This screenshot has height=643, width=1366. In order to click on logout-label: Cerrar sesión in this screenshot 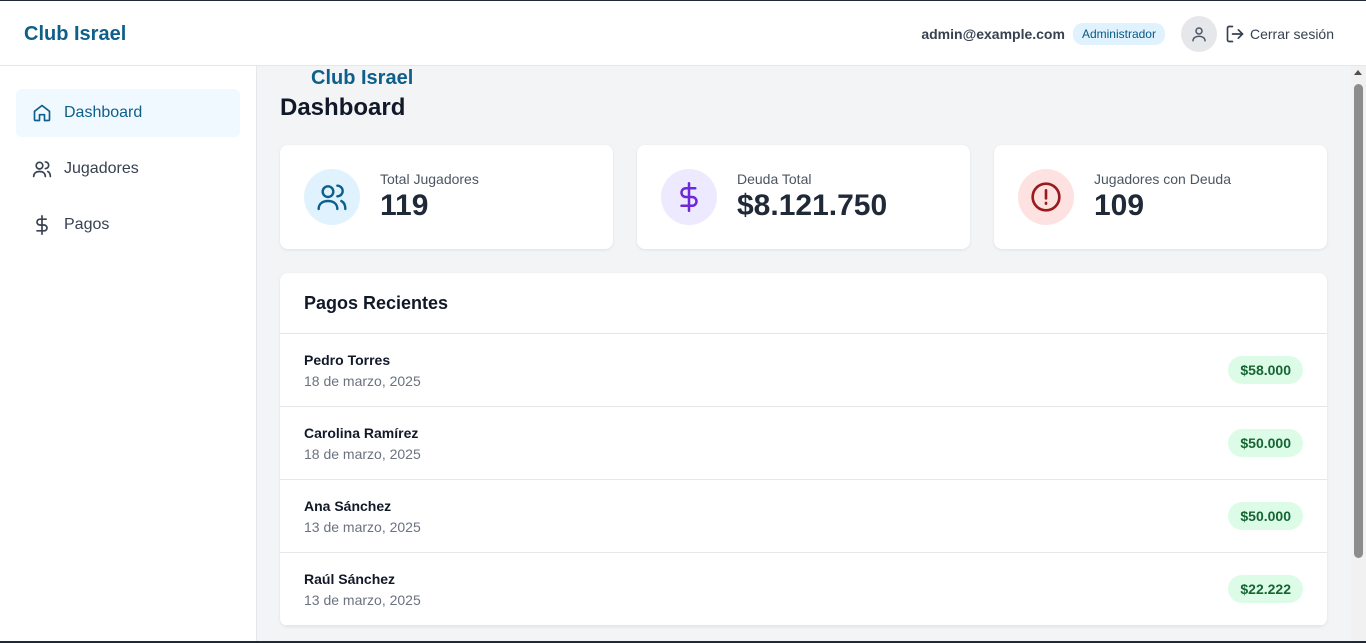, I will do `click(1291, 34)`.